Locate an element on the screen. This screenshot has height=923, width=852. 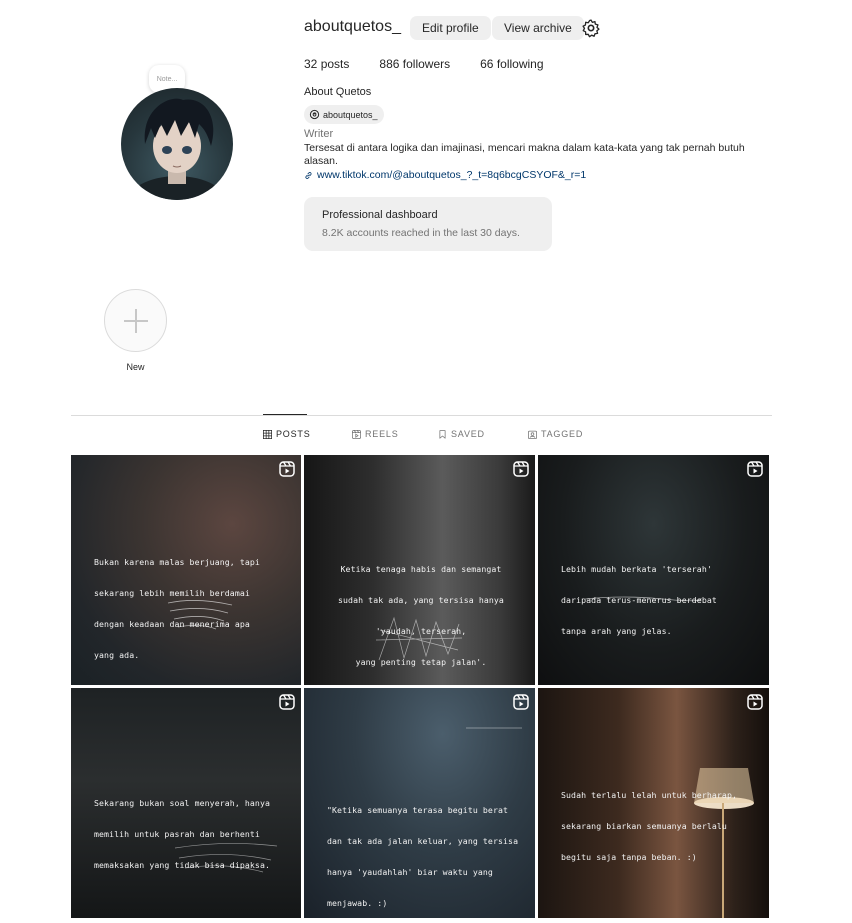
caption-line: sekarang biarkan semuanya berlalu is located at coordinates (644, 825).